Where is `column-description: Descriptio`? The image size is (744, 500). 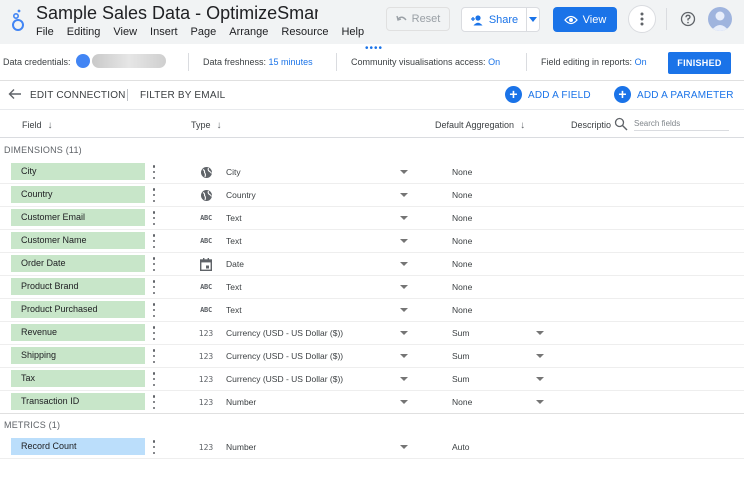 column-description: Descriptio is located at coordinates (591, 125).